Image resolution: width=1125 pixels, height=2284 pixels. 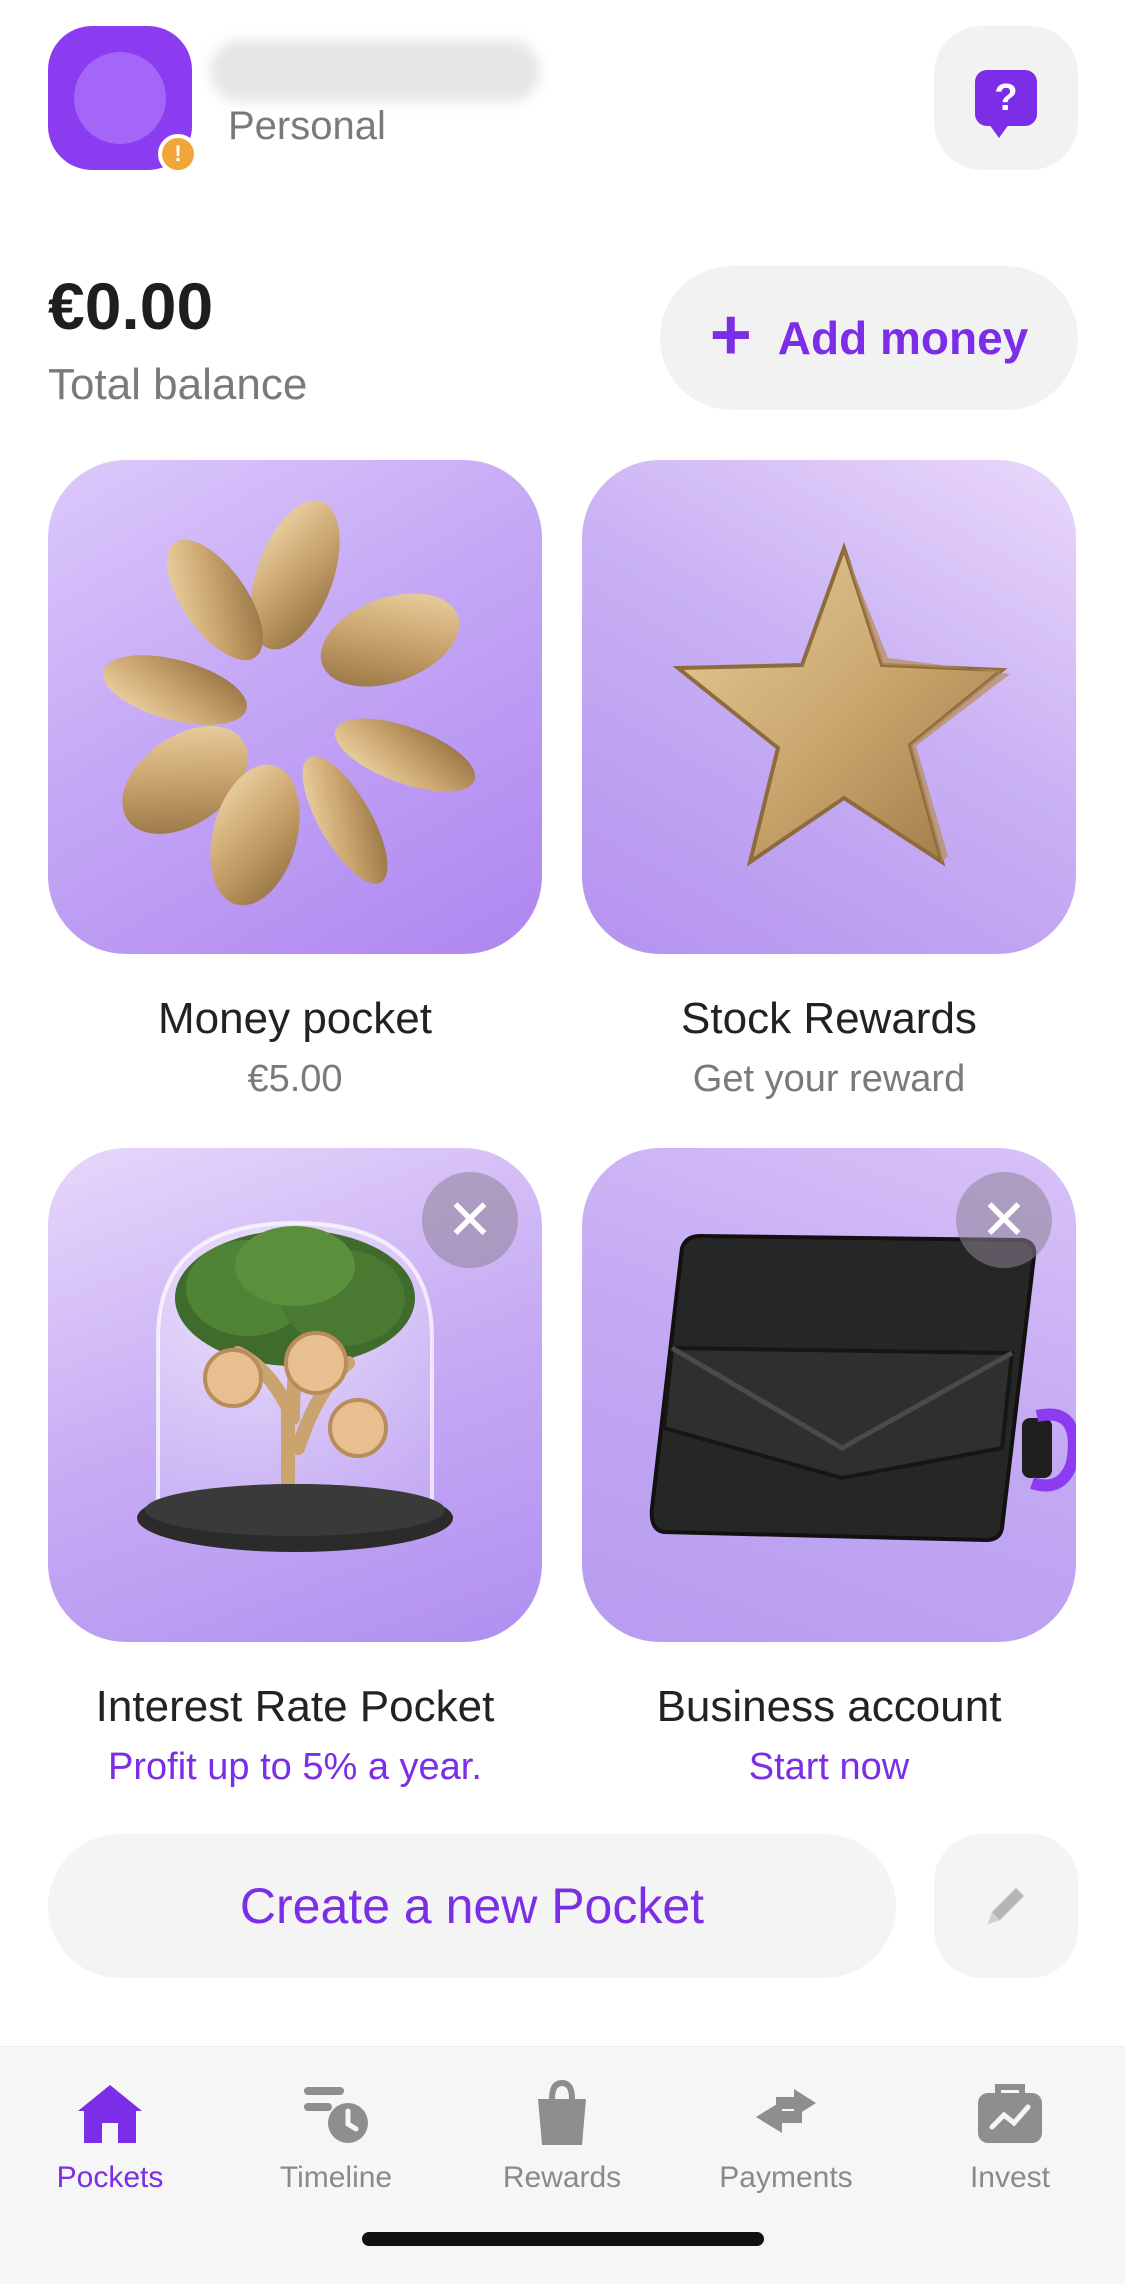 I want to click on pocket-title: Stock Rewards, so click(x=829, y=1018).